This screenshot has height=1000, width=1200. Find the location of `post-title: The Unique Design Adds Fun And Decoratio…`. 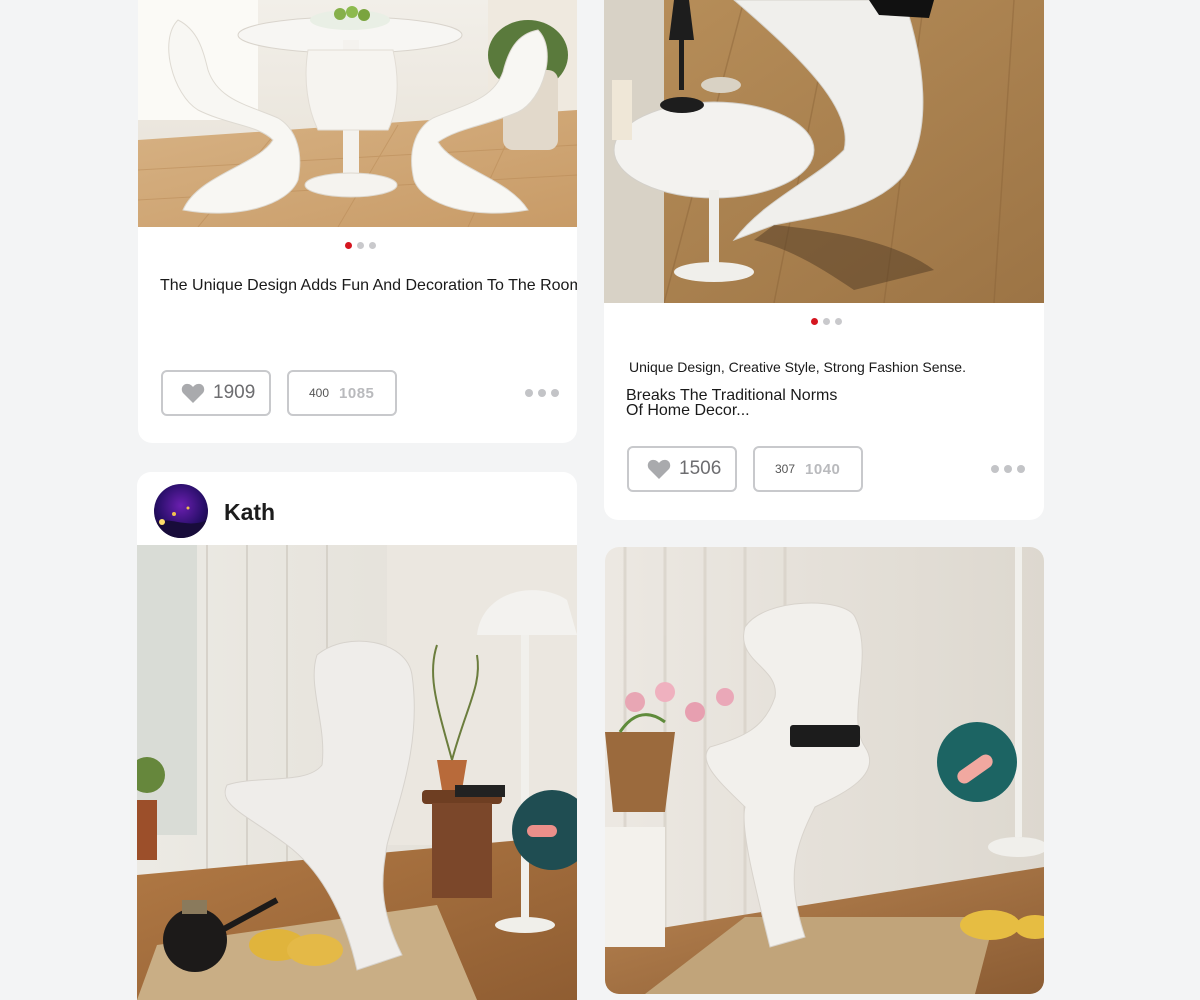

post-title: The Unique Design Adds Fun And Decoratio… is located at coordinates (368, 286).